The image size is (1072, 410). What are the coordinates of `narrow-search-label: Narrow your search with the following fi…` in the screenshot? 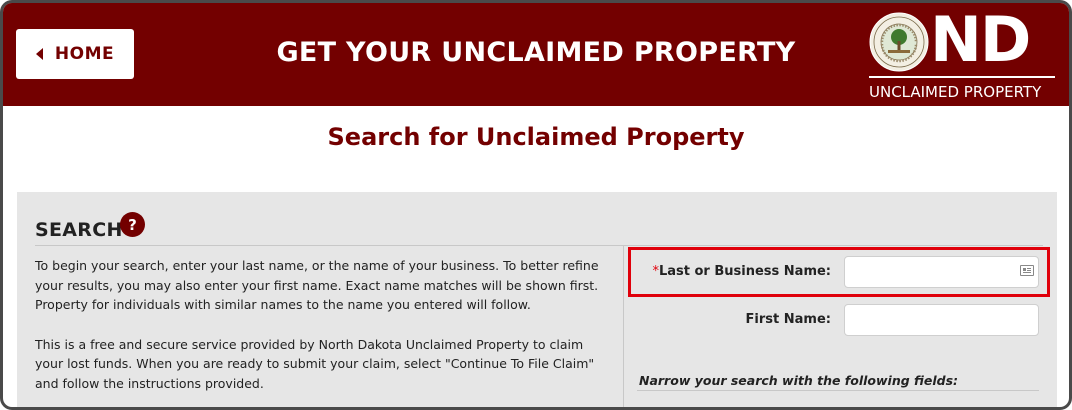 It's located at (799, 380).